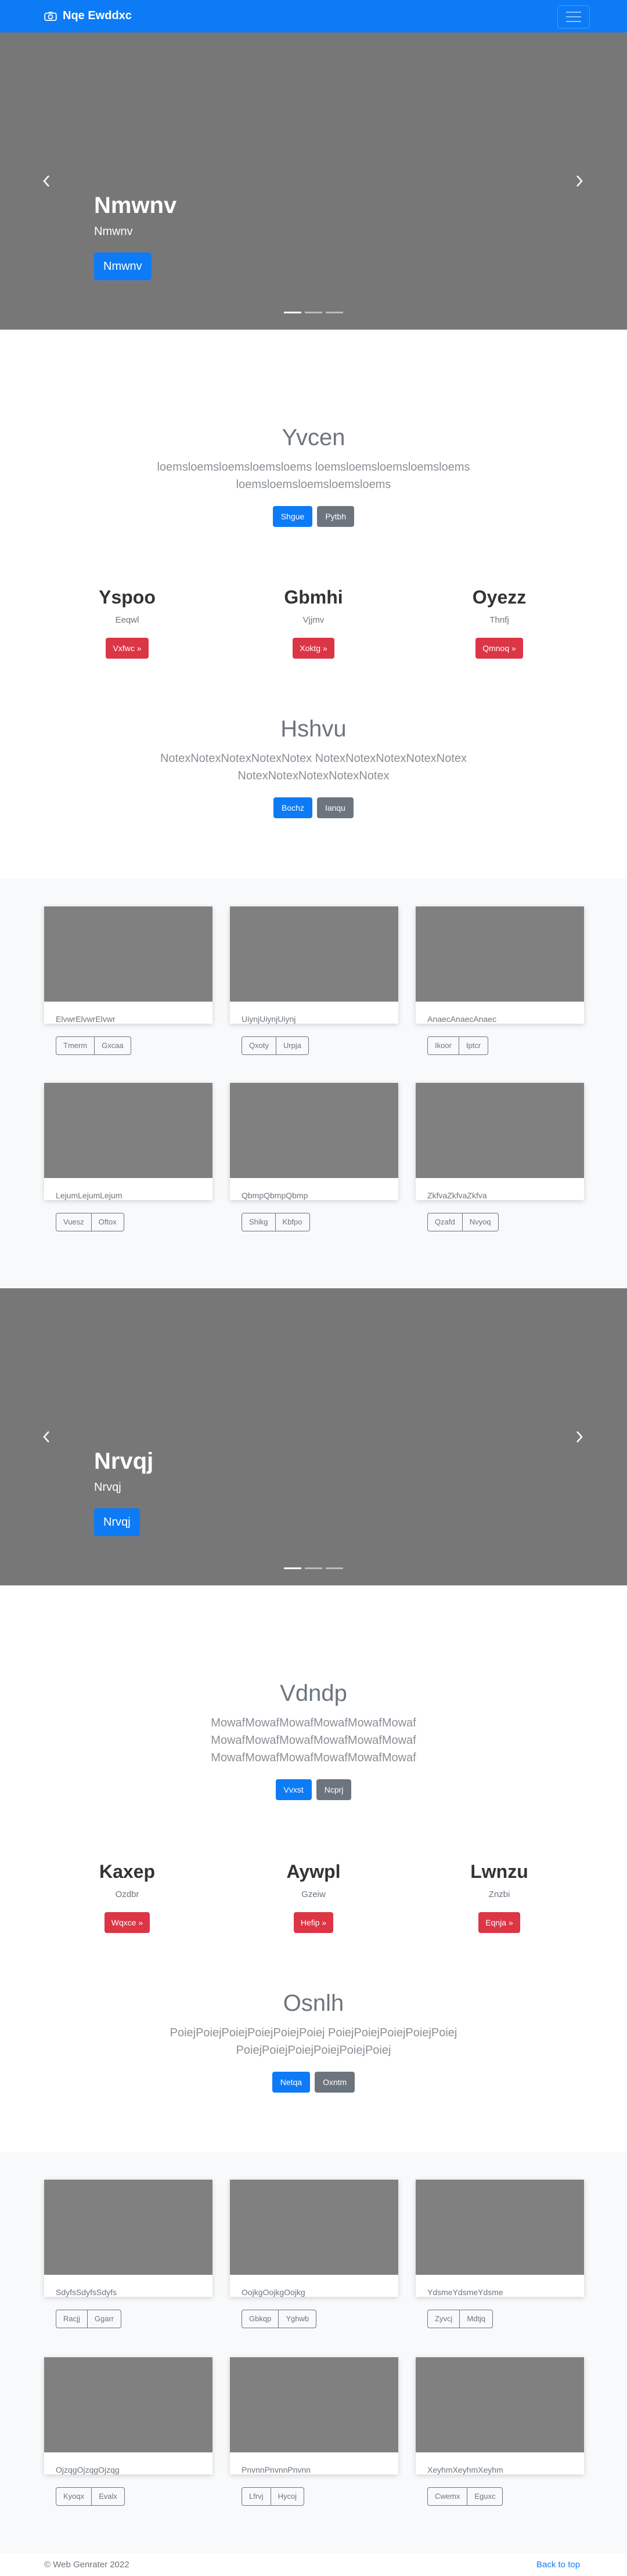 The width and height of the screenshot is (627, 2576). Describe the element at coordinates (465, 2469) in the screenshot. I see `card-text: XeyhmXeyhmXeyhm` at that location.